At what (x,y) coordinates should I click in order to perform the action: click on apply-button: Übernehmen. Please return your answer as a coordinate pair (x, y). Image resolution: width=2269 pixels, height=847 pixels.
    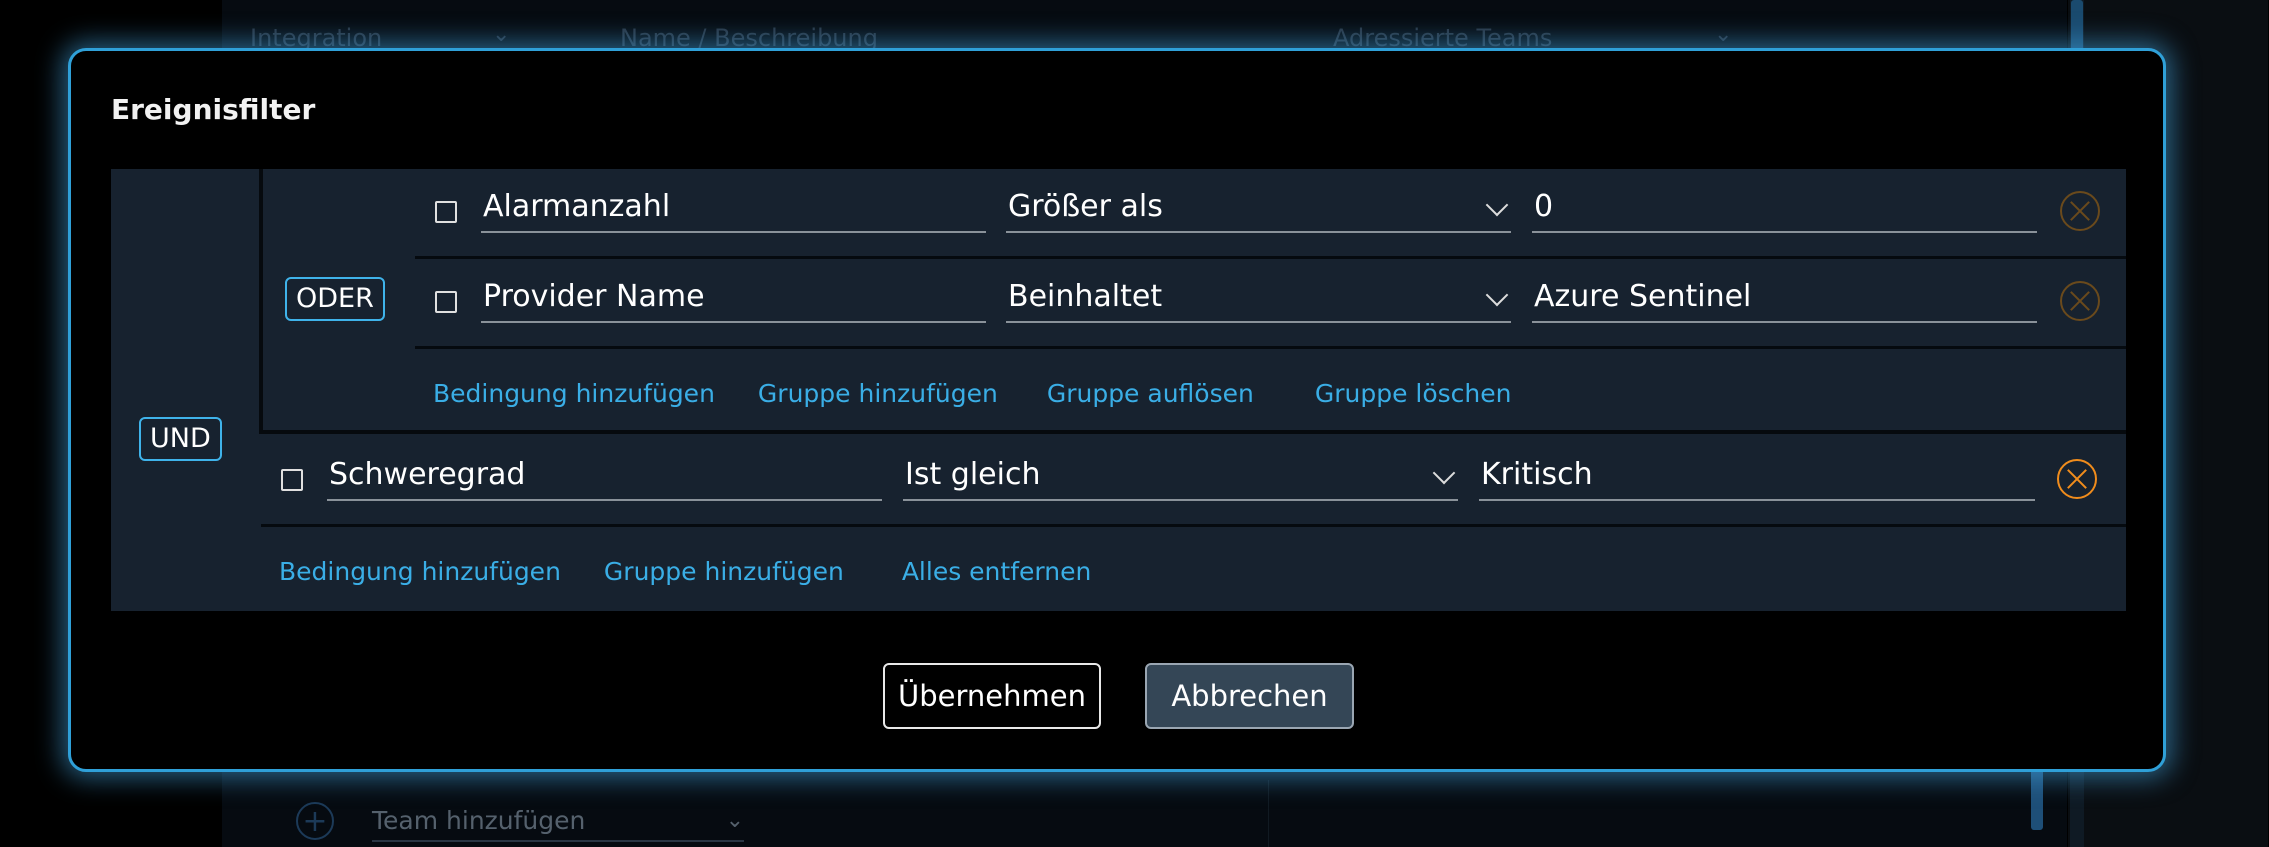
    Looking at the image, I should click on (992, 696).